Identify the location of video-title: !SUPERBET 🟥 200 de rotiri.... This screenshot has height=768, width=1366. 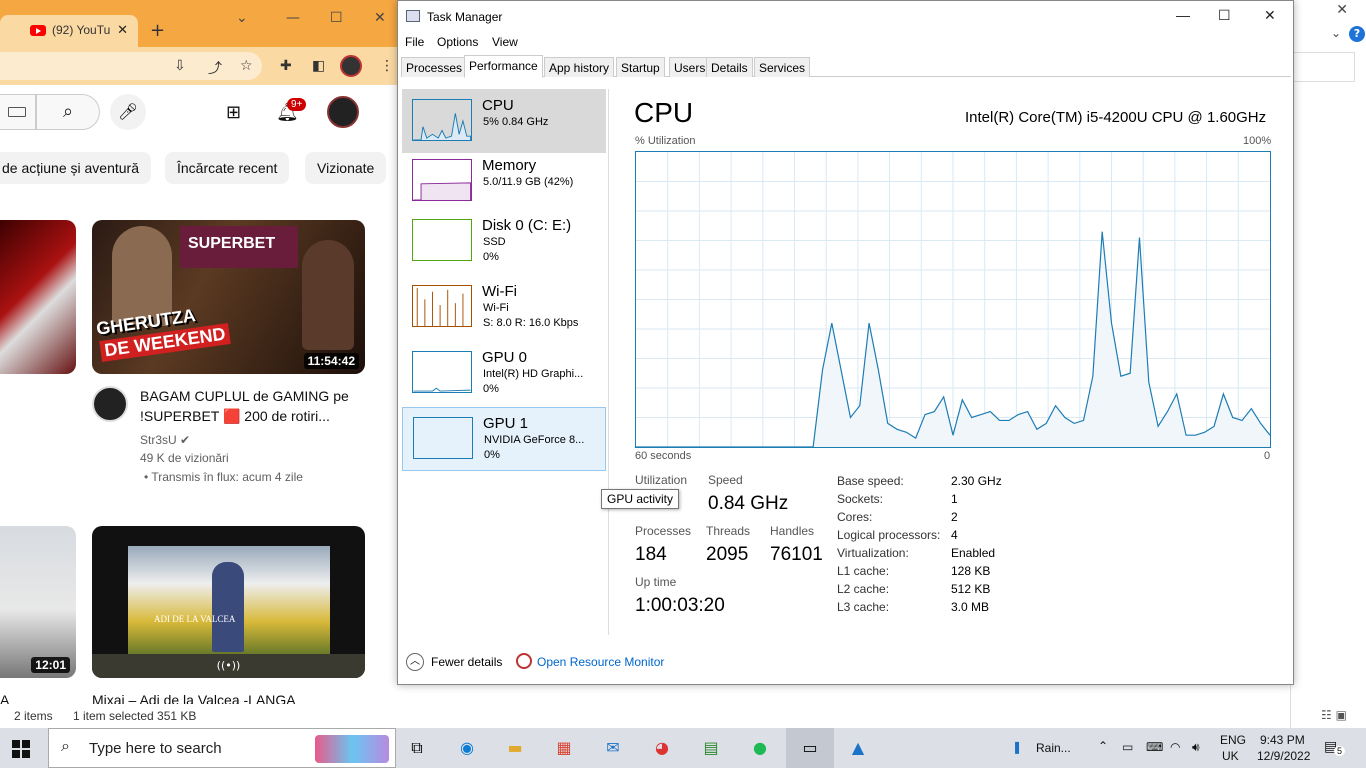
(235, 416).